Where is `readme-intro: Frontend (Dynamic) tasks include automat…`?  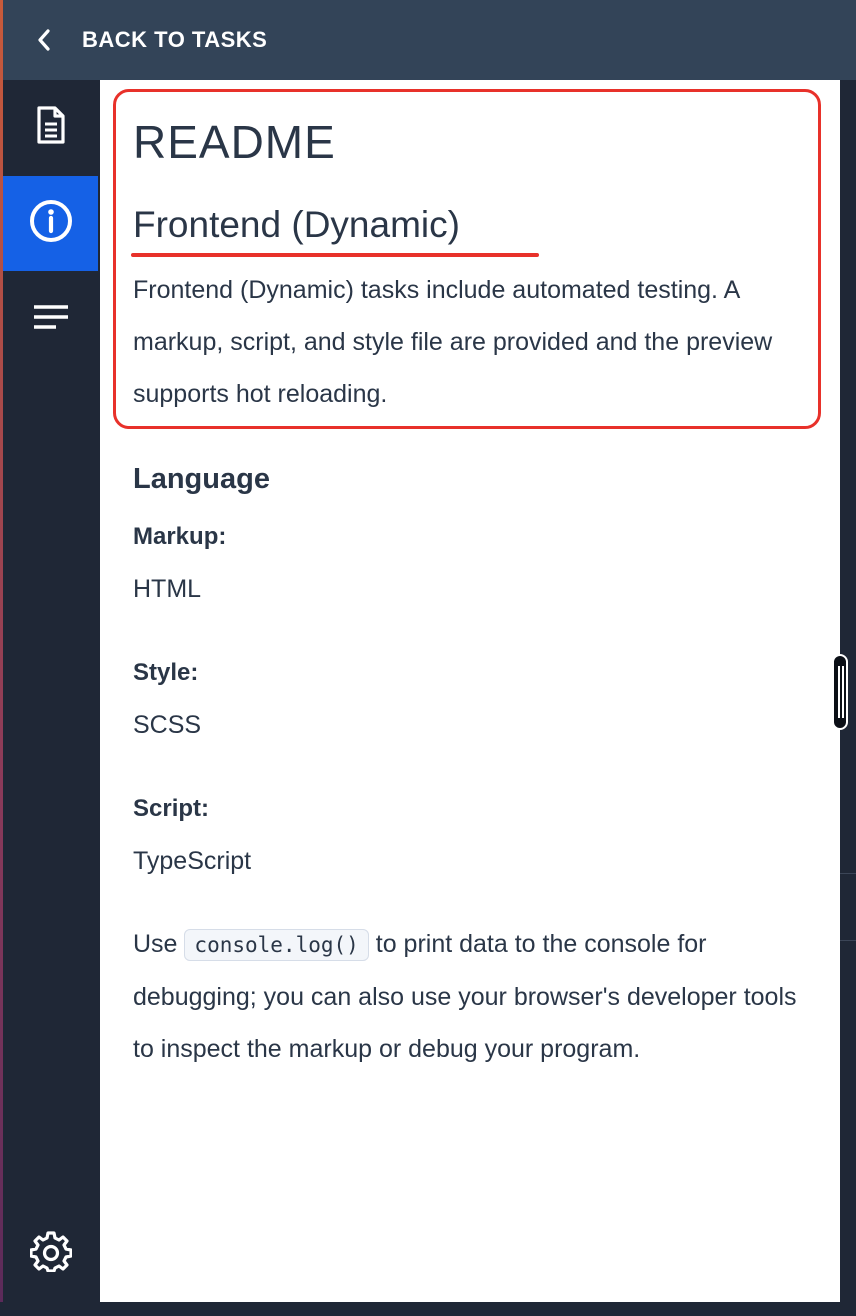
readme-intro: Frontend (Dynamic) tasks include automat… is located at coordinates (453, 342).